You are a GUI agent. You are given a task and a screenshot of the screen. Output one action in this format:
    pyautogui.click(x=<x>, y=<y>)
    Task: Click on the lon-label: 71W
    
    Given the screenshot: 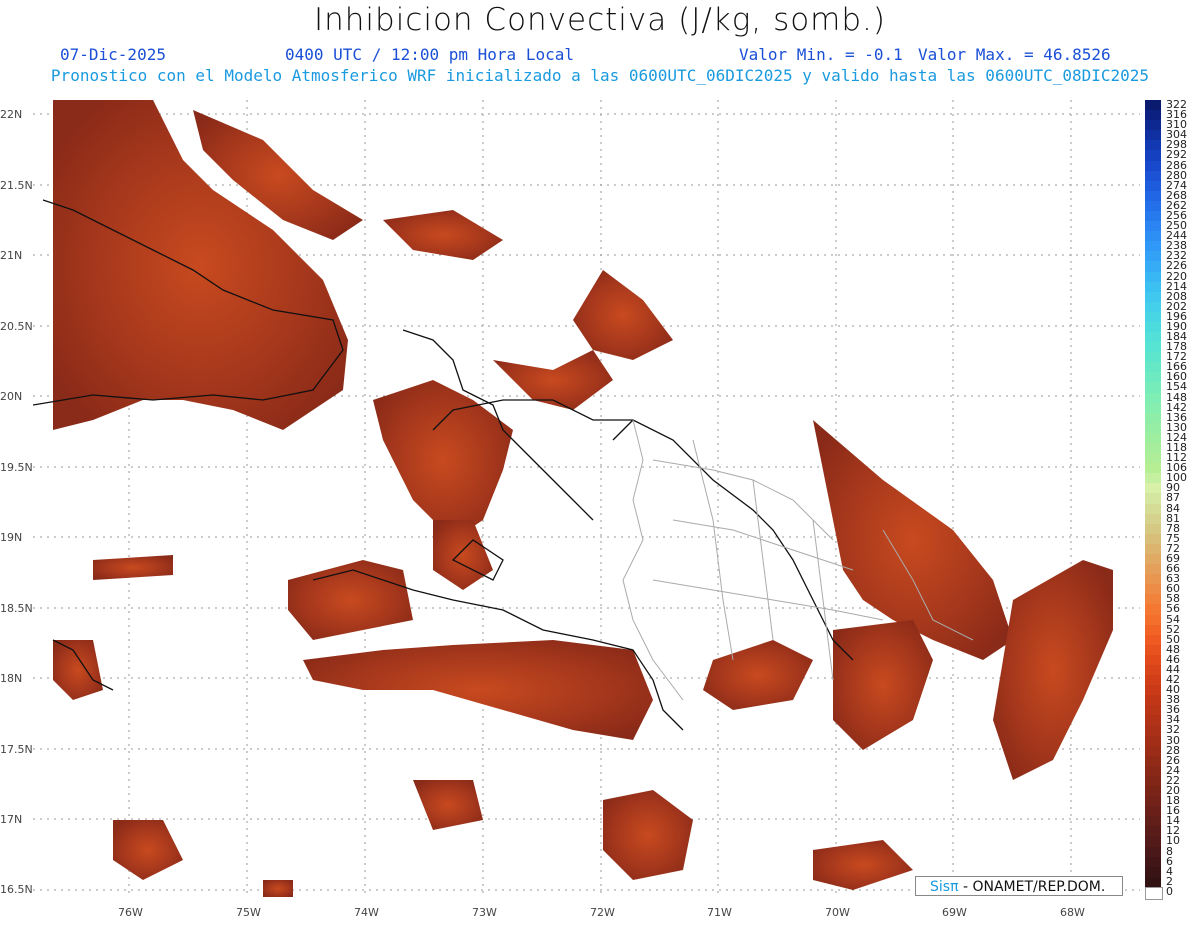 What is the action you would take?
    pyautogui.click(x=719, y=912)
    